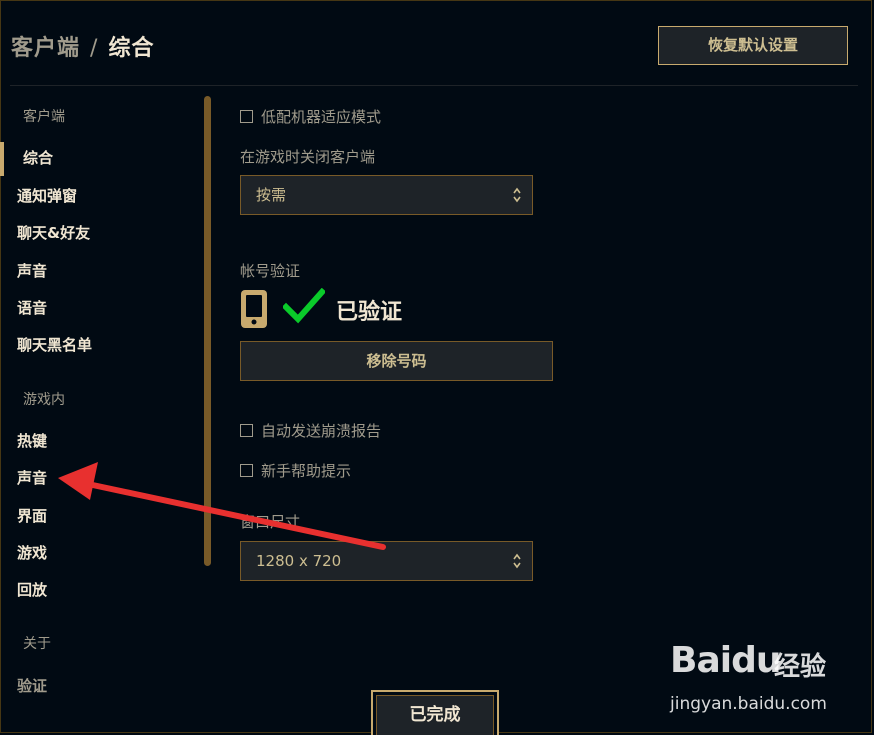  What do you see at coordinates (32, 589) in the screenshot?
I see `sidebar-item-replays: 回放` at bounding box center [32, 589].